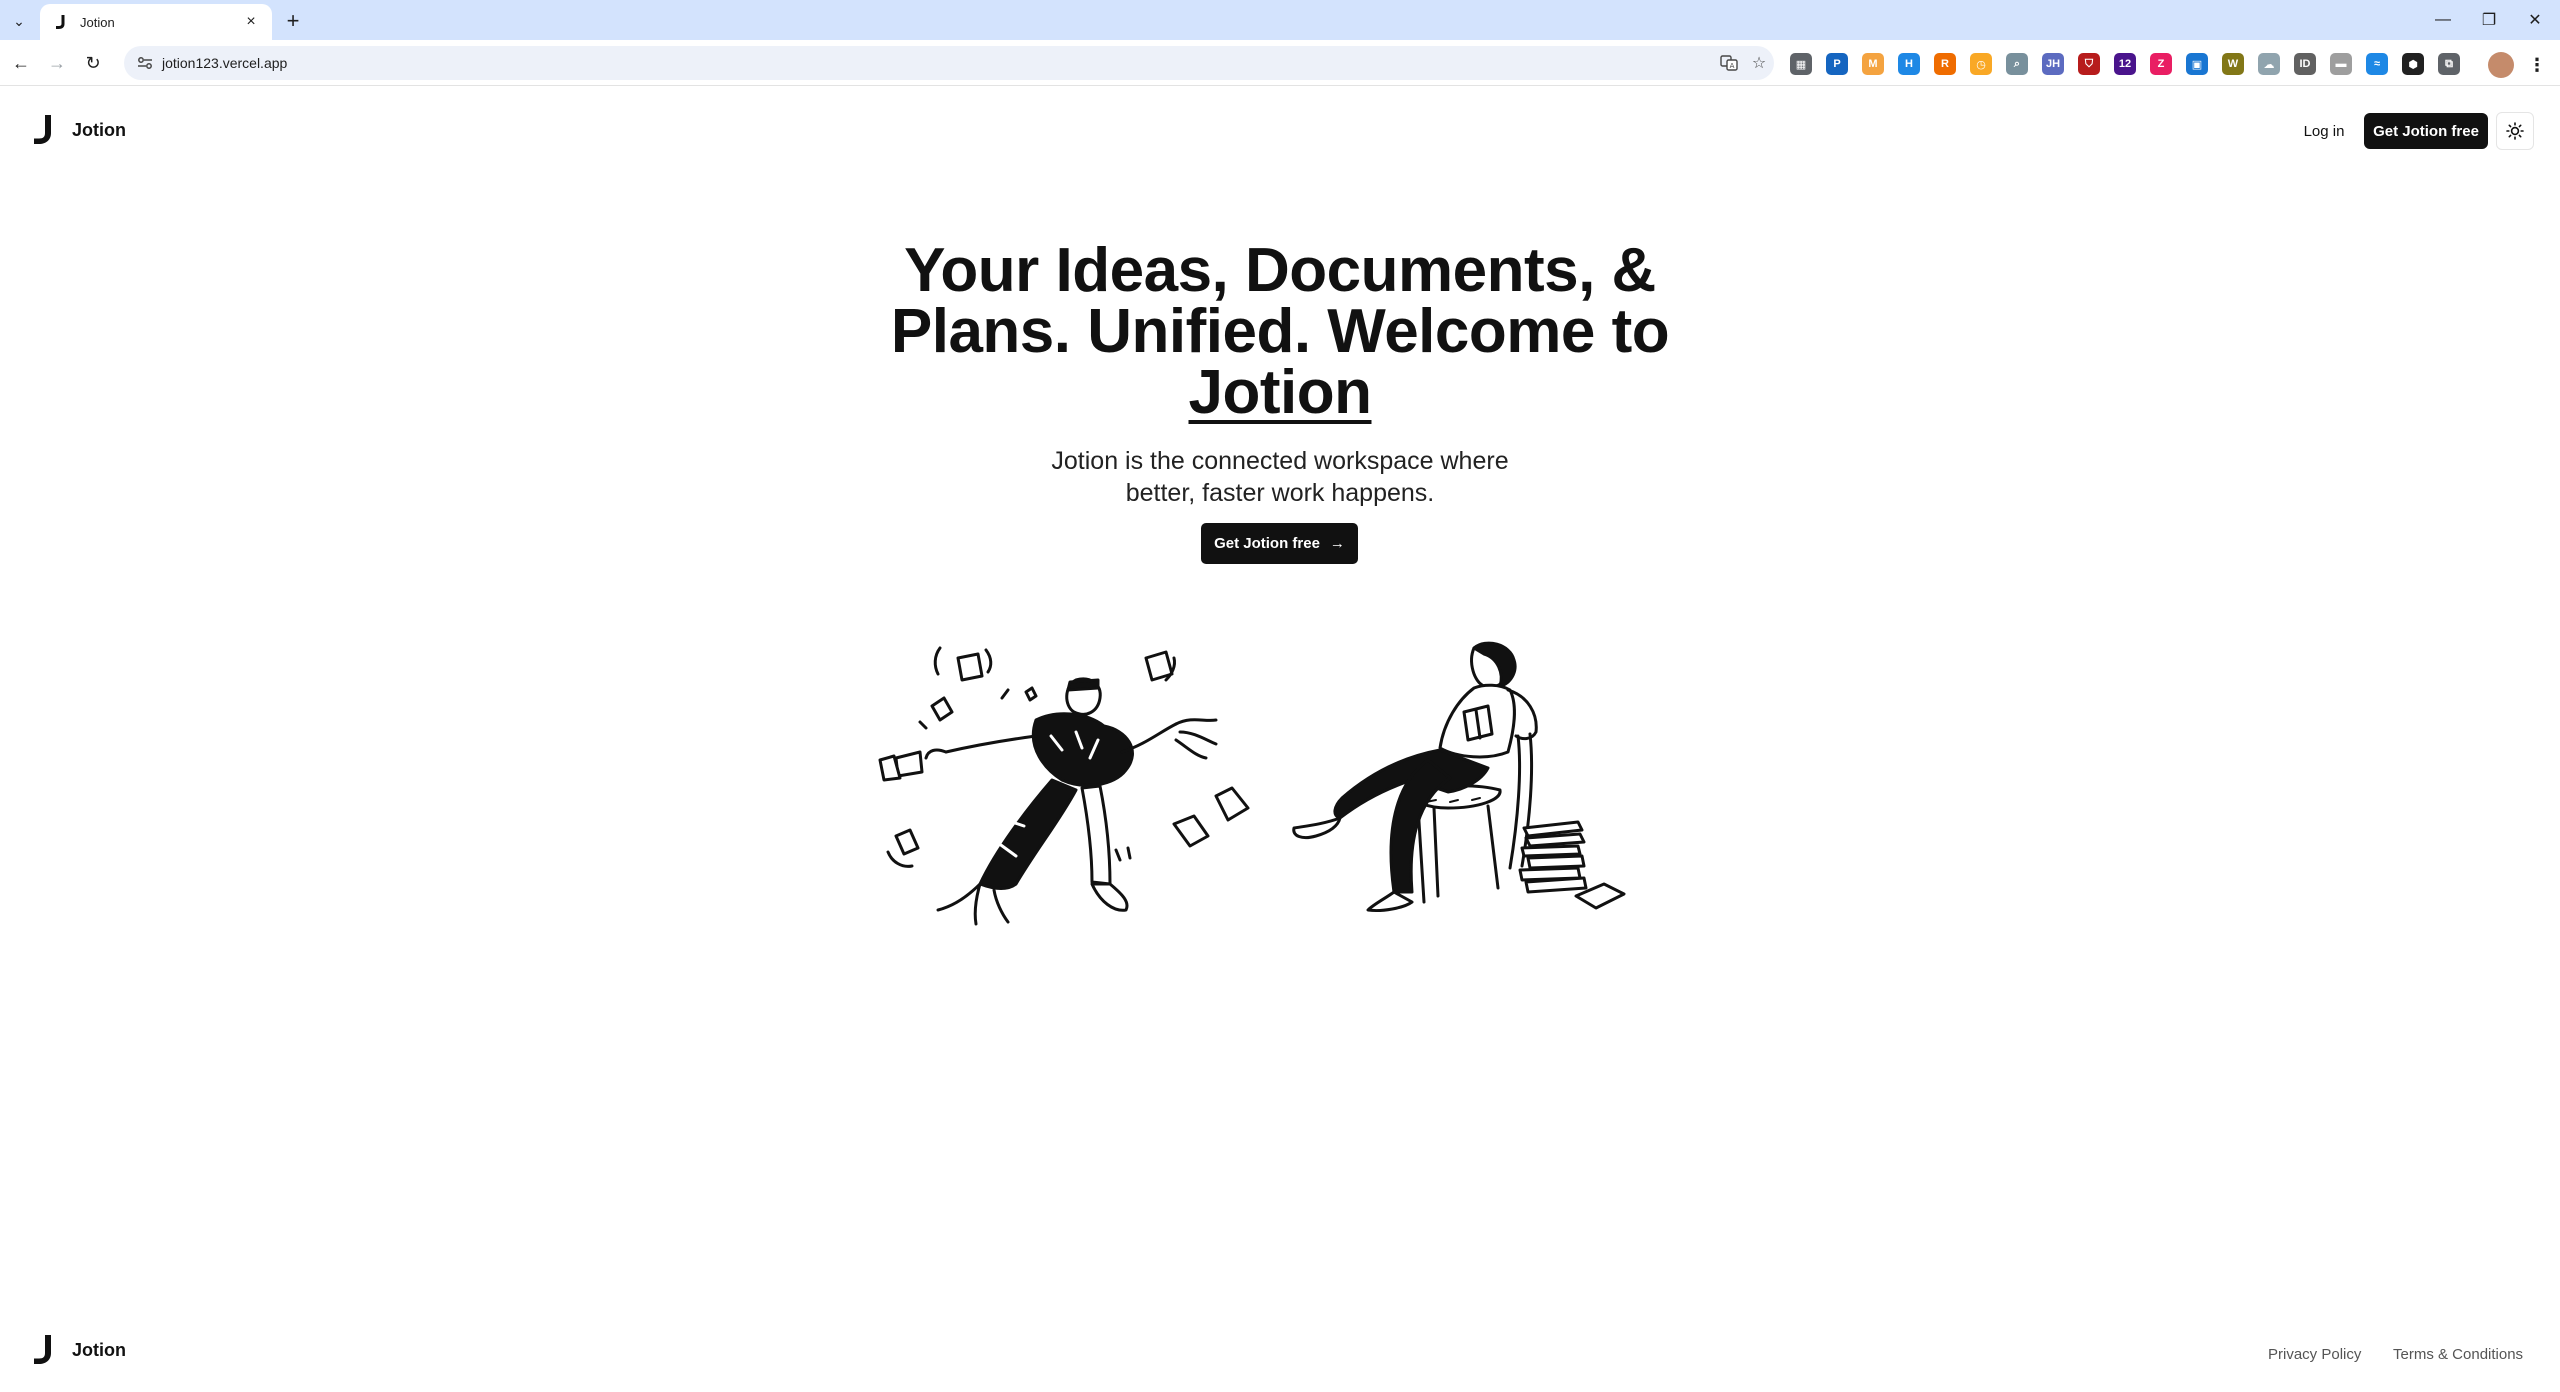 This screenshot has width=2560, height=1392. Describe the element at coordinates (1981, 64) in the screenshot. I see `extension-clock-icon: ◷` at that location.